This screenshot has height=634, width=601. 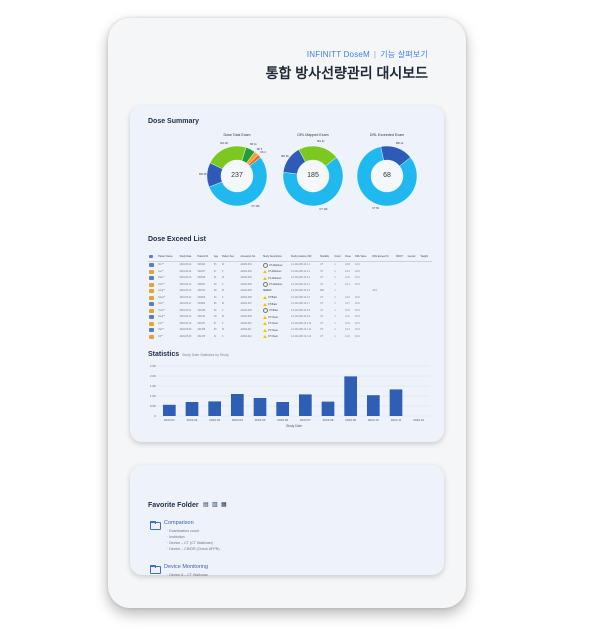 What do you see at coordinates (250, 257) in the screenshot?
I see `column-header: Accession No.` at bounding box center [250, 257].